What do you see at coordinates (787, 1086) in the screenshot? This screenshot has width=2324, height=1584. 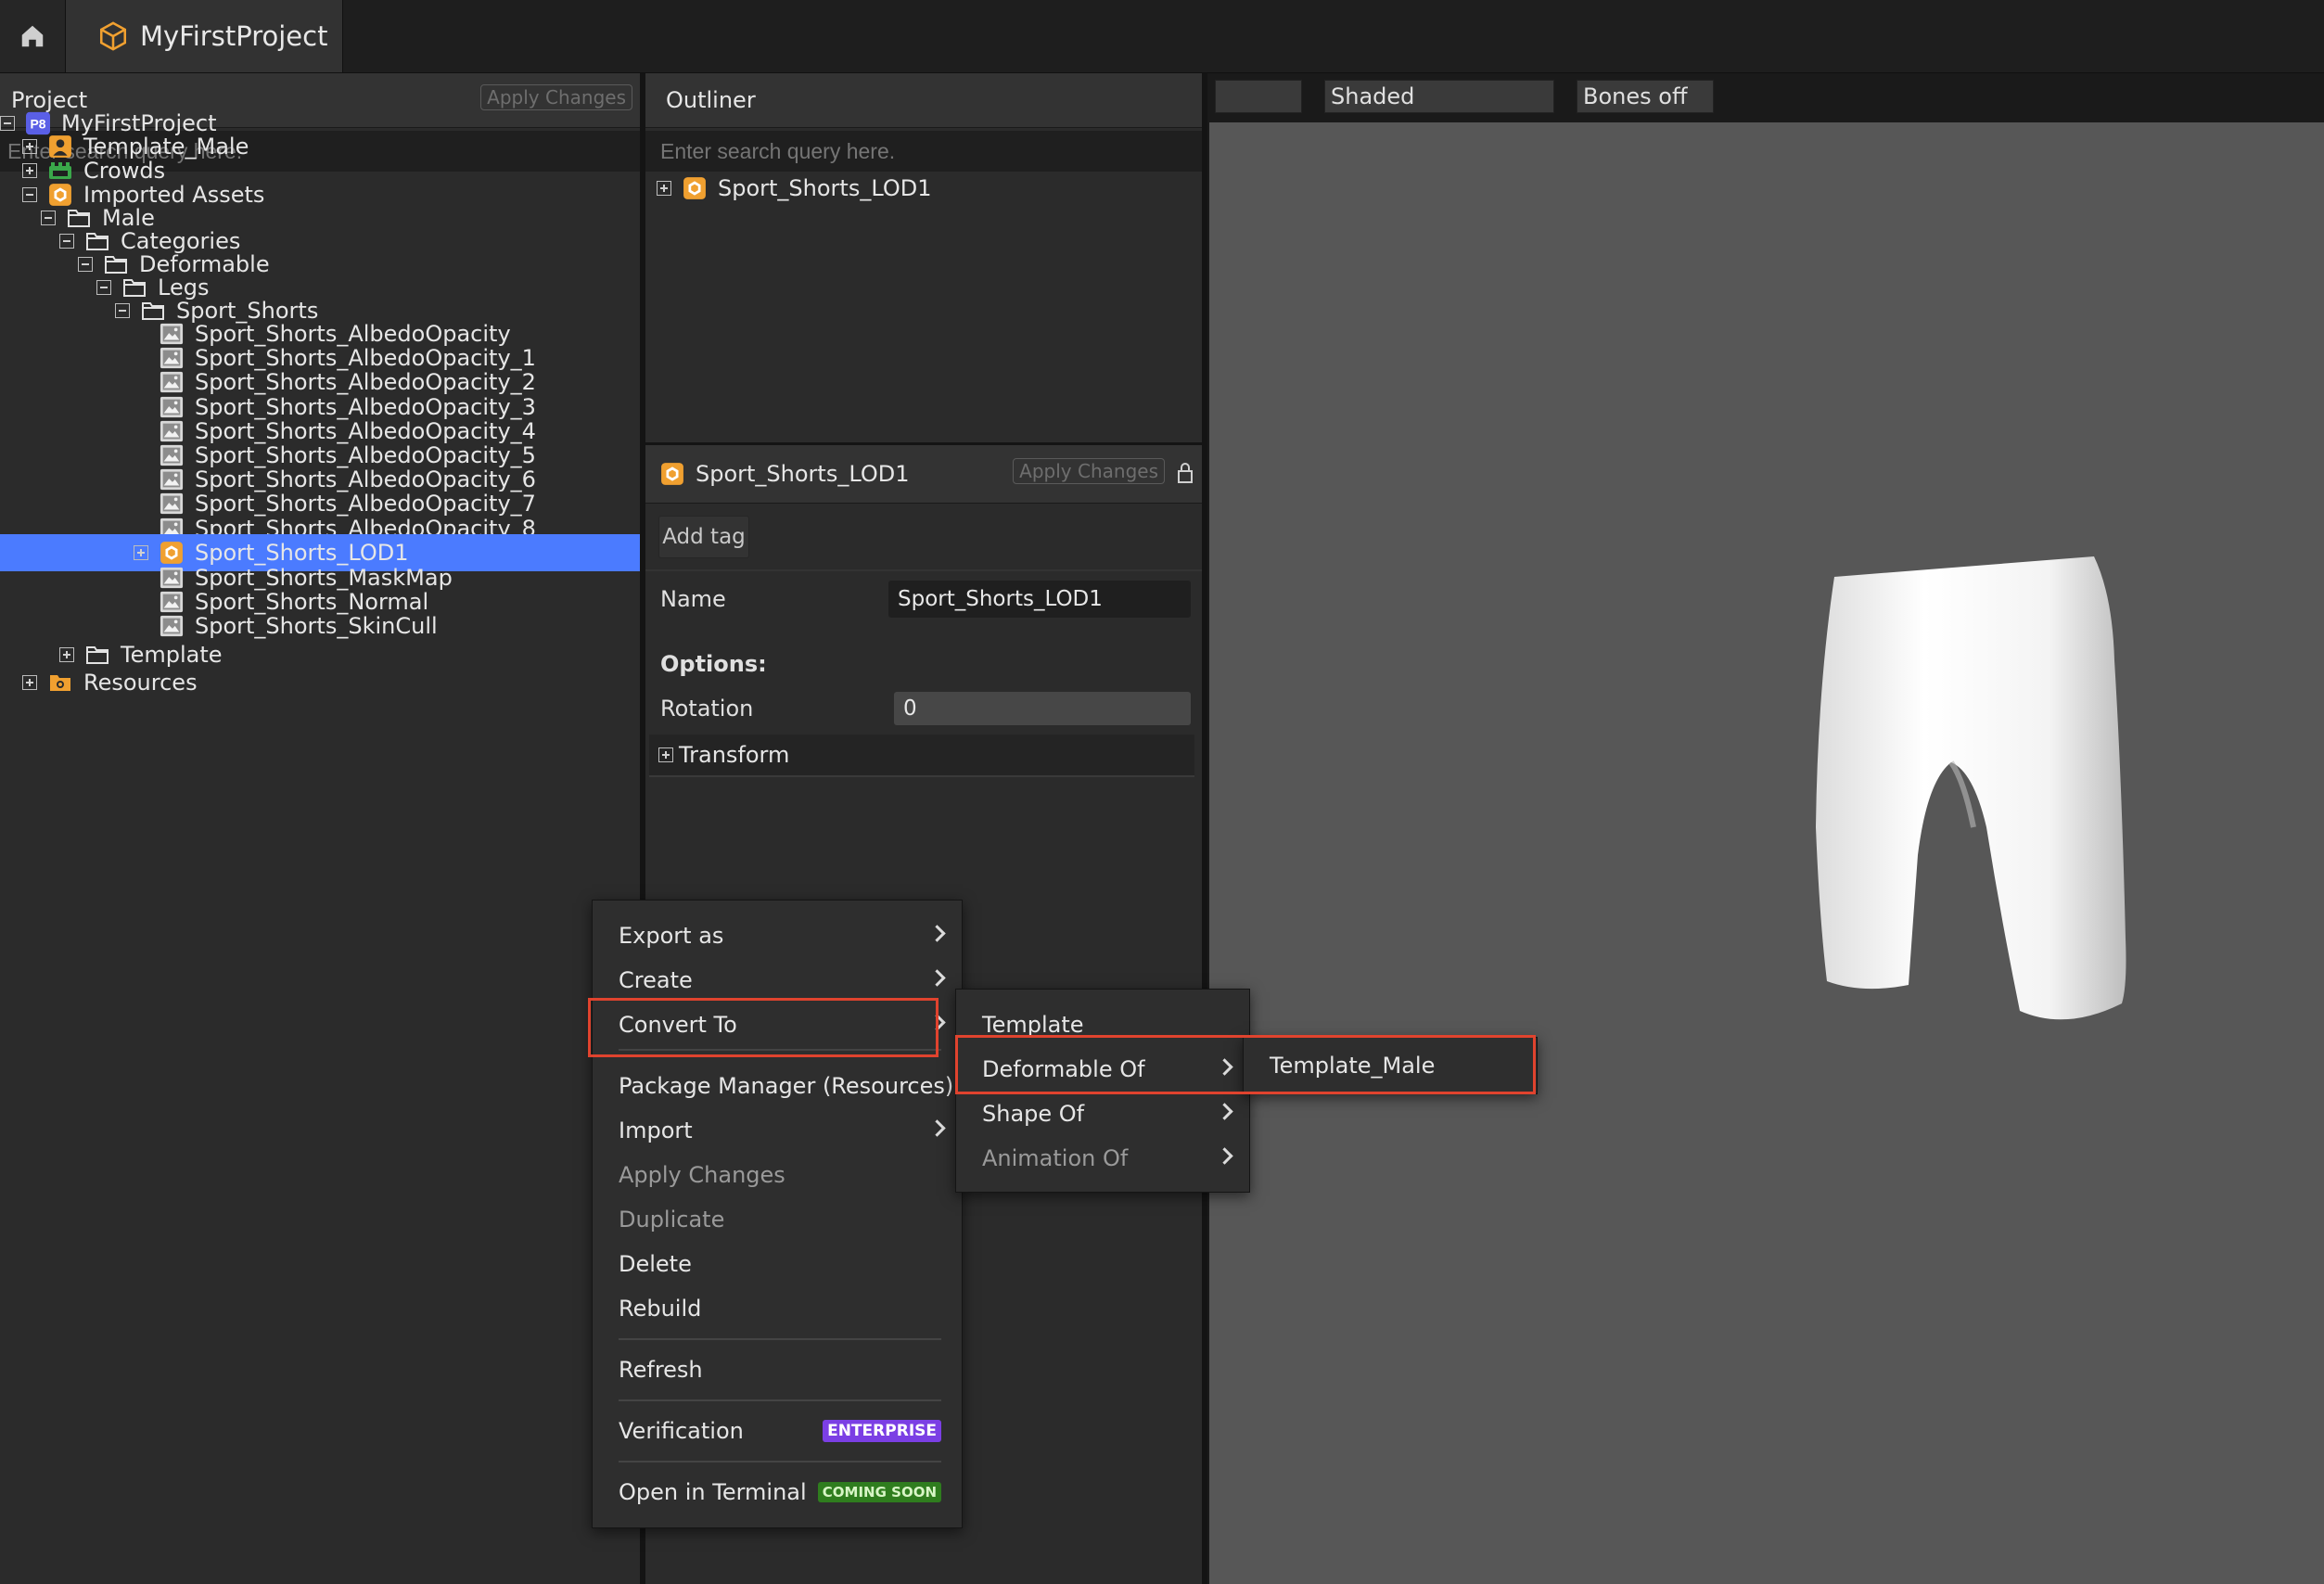 I see `menu-item-label: Package Manager (Resources)` at bounding box center [787, 1086].